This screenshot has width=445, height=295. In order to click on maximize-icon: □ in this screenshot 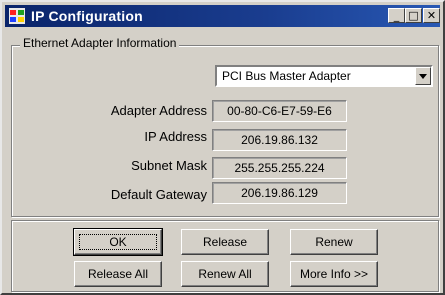, I will do `click(413, 15)`.